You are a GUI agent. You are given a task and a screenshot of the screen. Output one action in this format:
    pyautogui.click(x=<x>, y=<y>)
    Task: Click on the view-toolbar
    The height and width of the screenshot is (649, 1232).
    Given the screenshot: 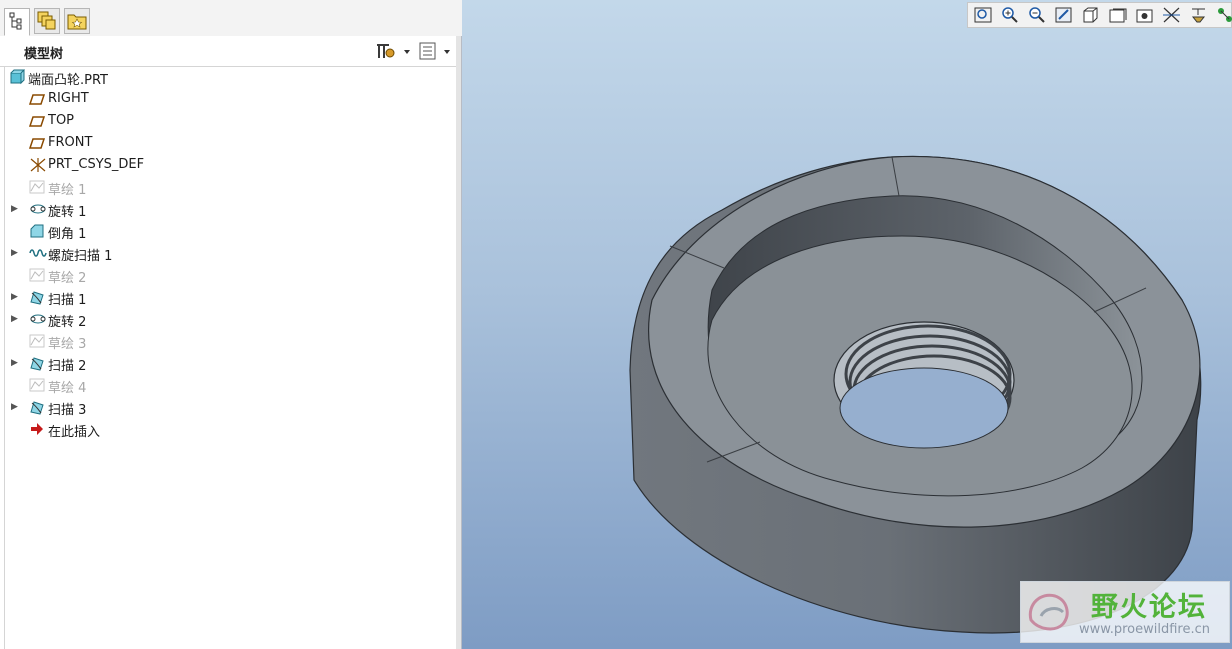 What is the action you would take?
    pyautogui.click(x=1099, y=15)
    